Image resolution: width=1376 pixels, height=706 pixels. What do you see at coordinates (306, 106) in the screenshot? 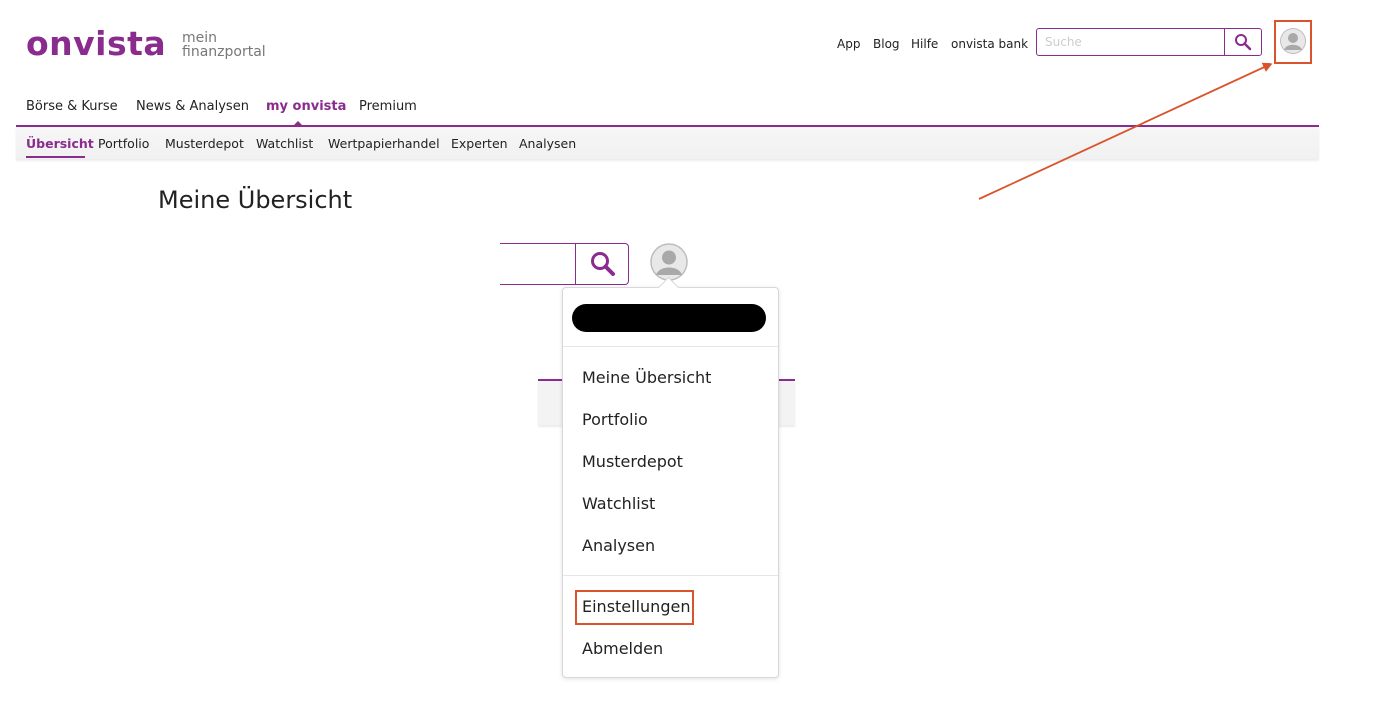
I see `nav-my-onvista: my onvista` at bounding box center [306, 106].